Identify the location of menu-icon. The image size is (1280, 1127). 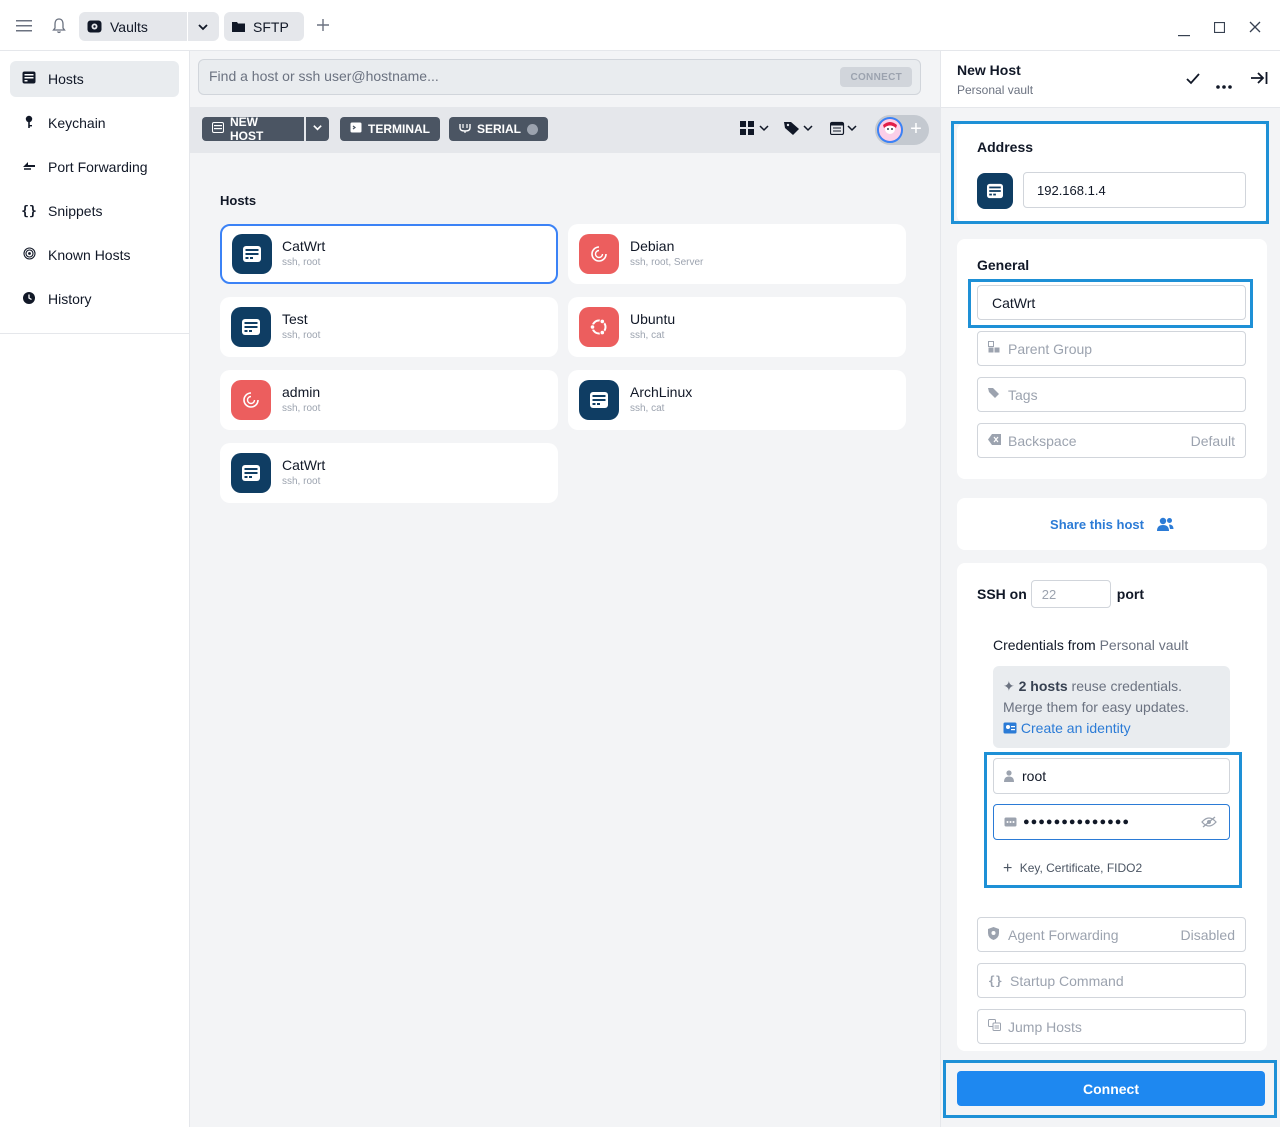
(24, 26).